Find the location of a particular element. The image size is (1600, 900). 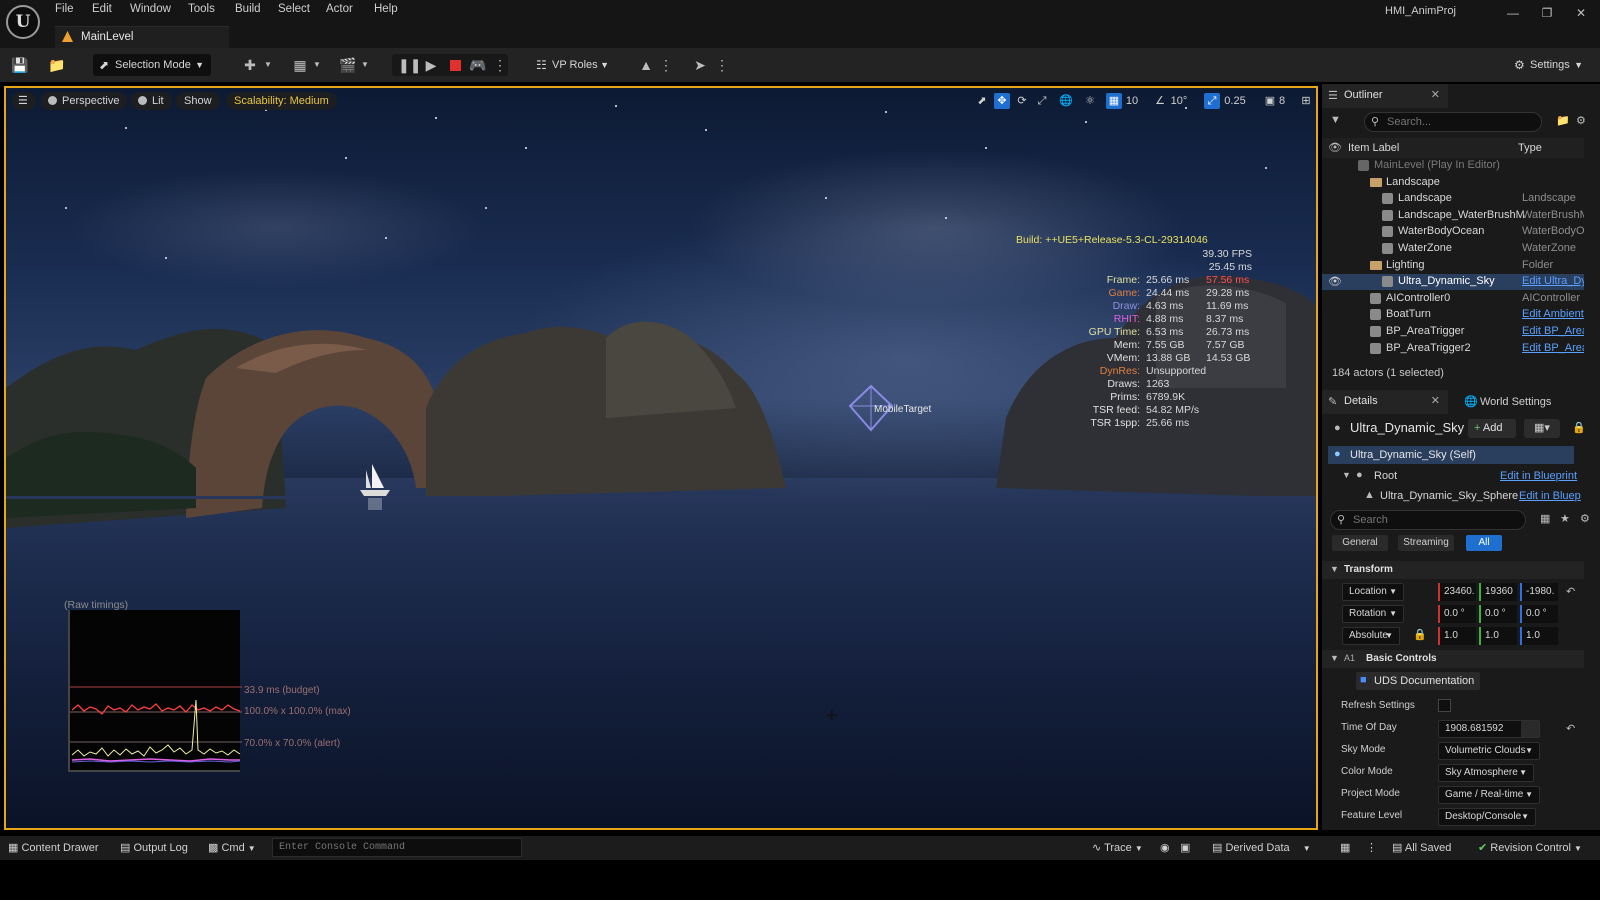

col-item-label: Item Label is located at coordinates (1373, 148).